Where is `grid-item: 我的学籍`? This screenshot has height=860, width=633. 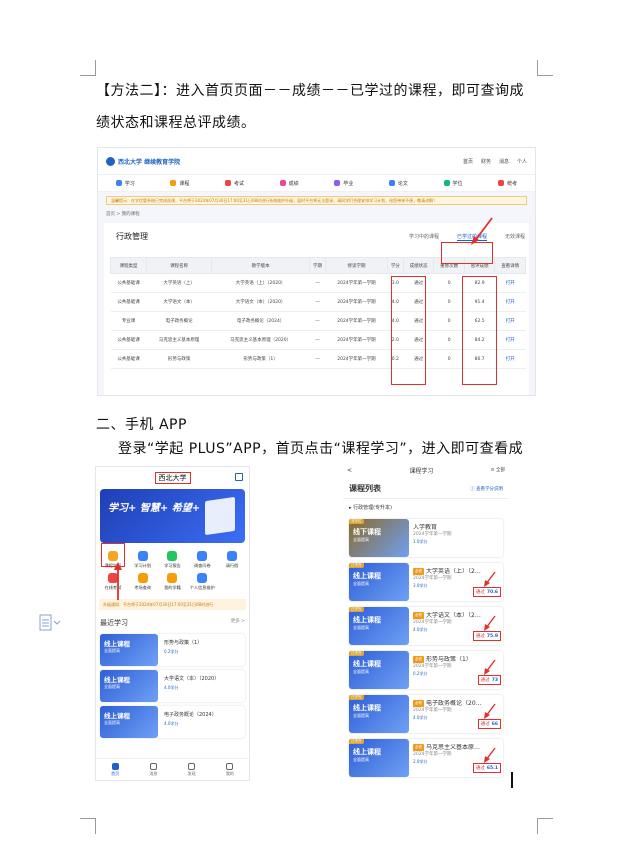
grid-item: 我的学籍 is located at coordinates (173, 582).